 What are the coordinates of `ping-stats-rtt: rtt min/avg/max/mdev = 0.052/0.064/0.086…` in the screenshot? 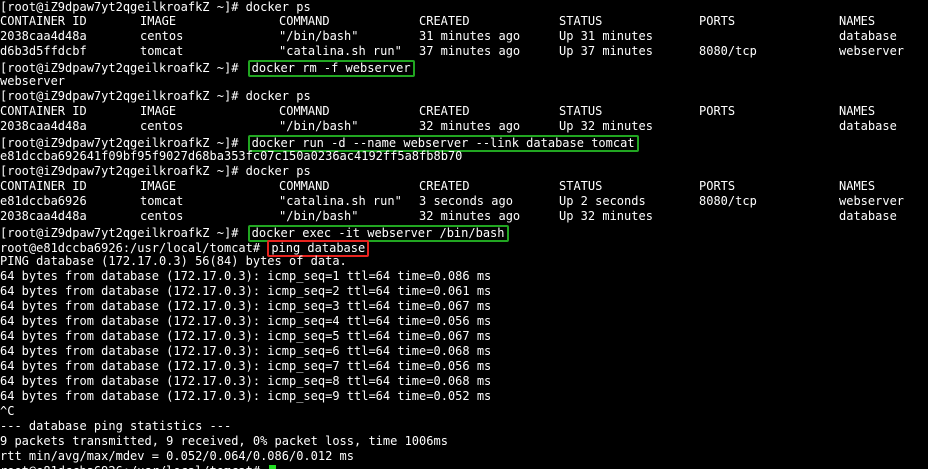 It's located at (177, 456).